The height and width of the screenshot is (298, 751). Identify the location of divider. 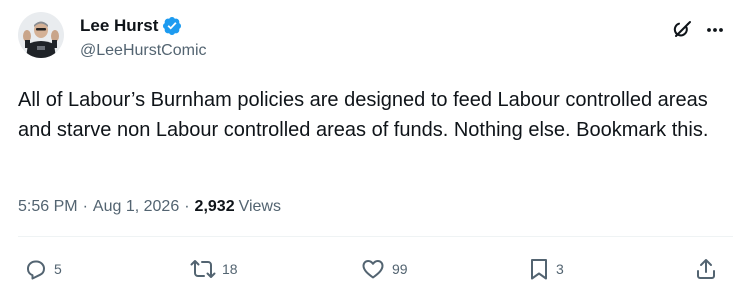
(375, 236).